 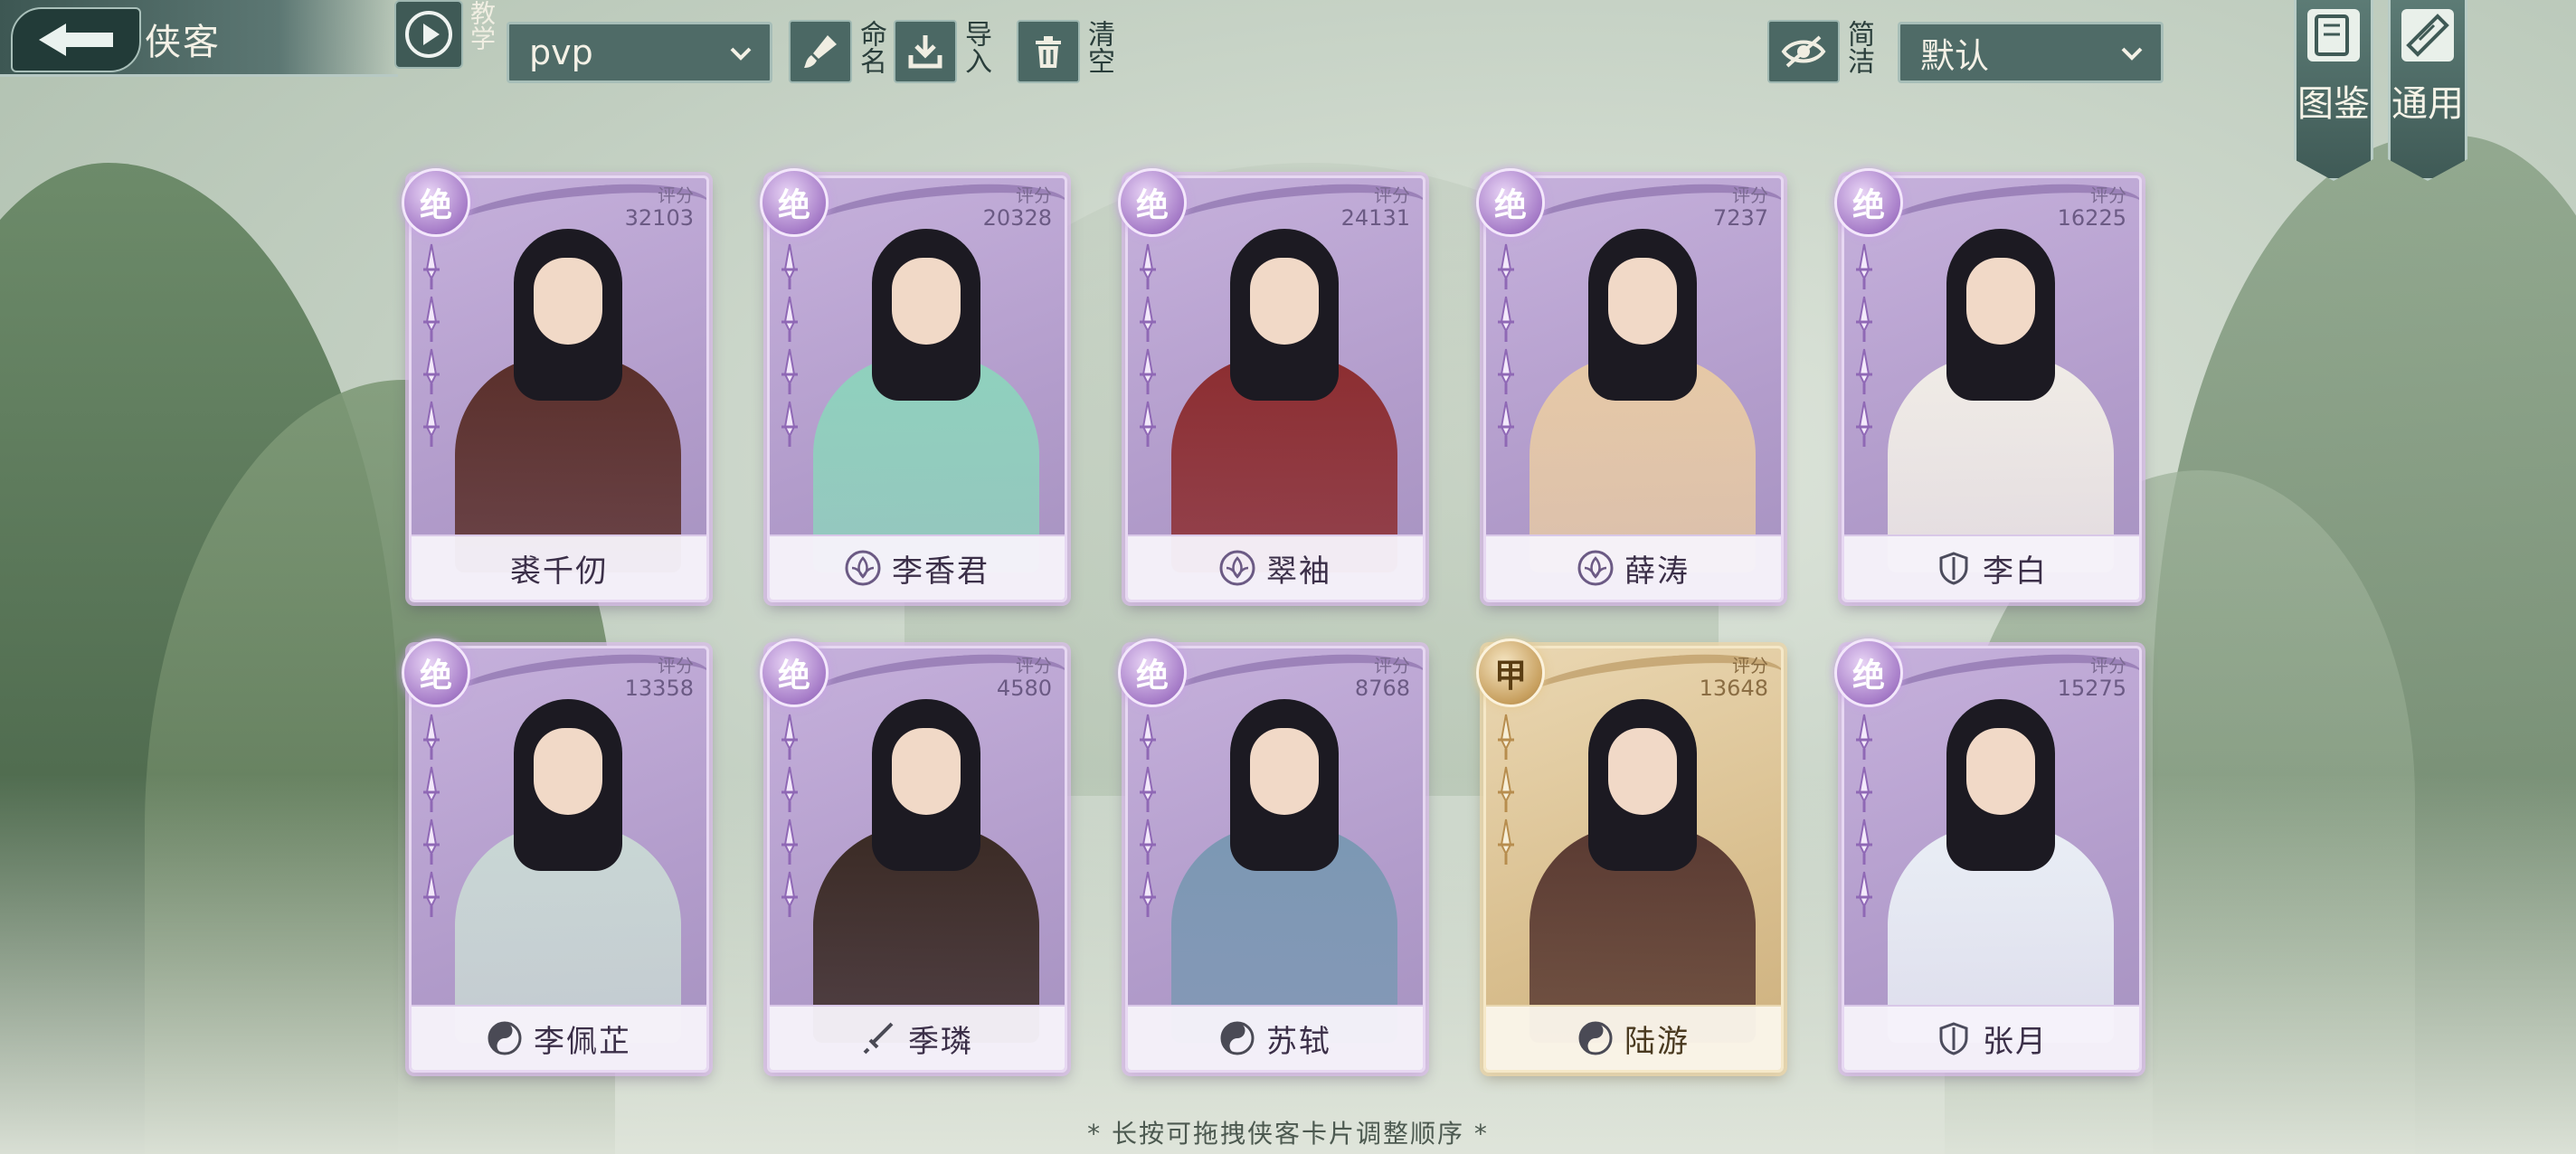 I want to click on drag-hint: * 长按可拖拽侠客卡片调整顺序 *, so click(x=1288, y=1134).